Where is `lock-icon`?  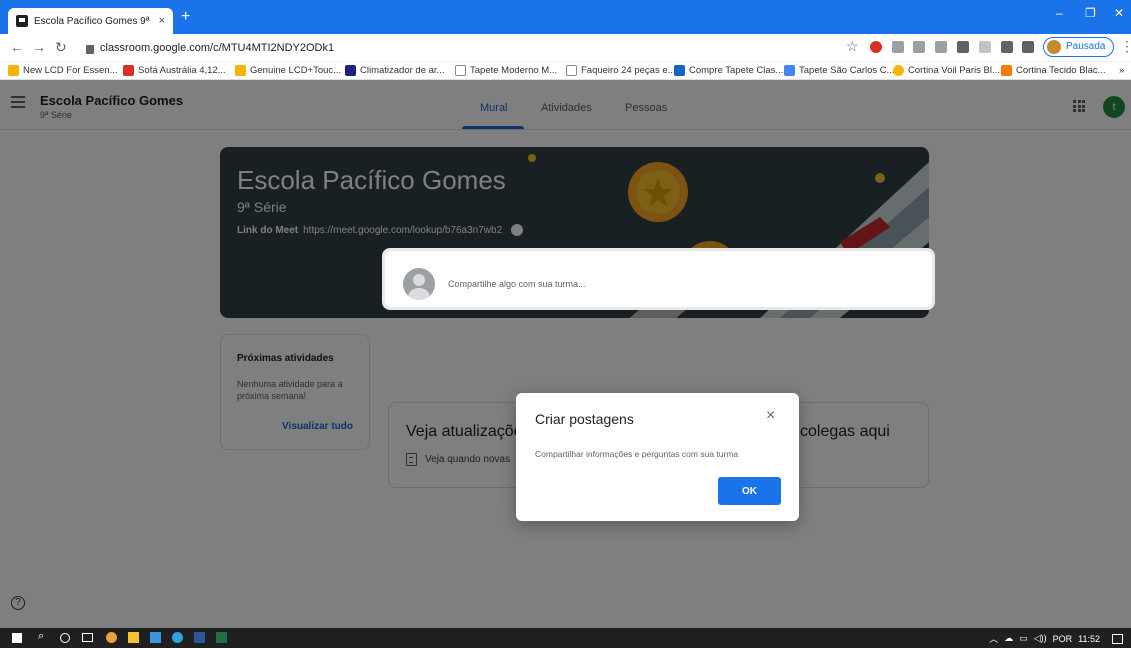 lock-icon is located at coordinates (90, 49).